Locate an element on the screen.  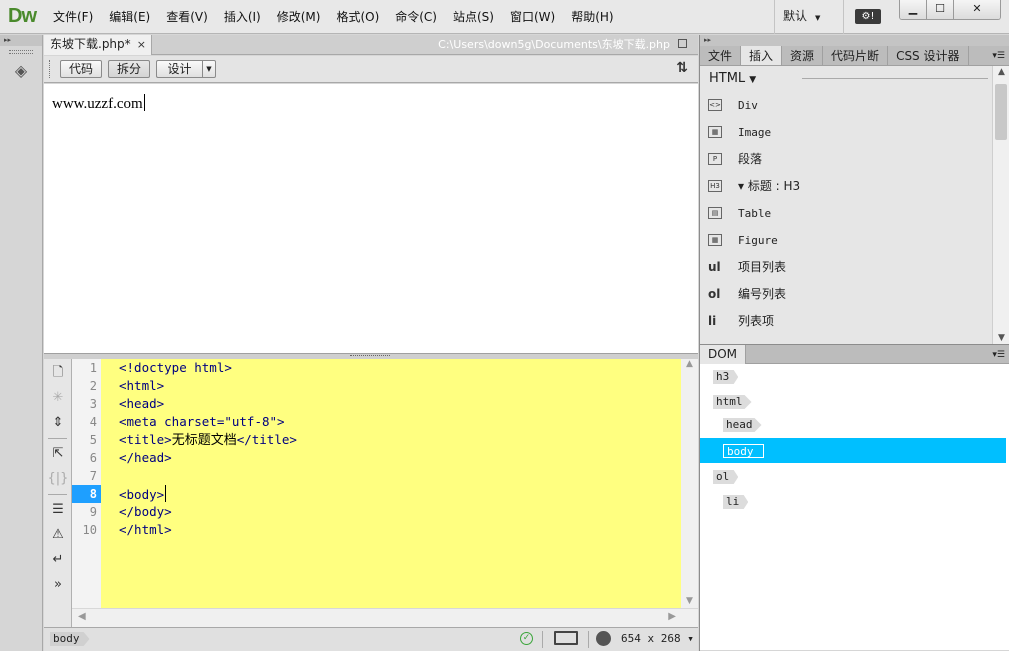
design-content: www.uzzf.com is located at coordinates (98, 103).